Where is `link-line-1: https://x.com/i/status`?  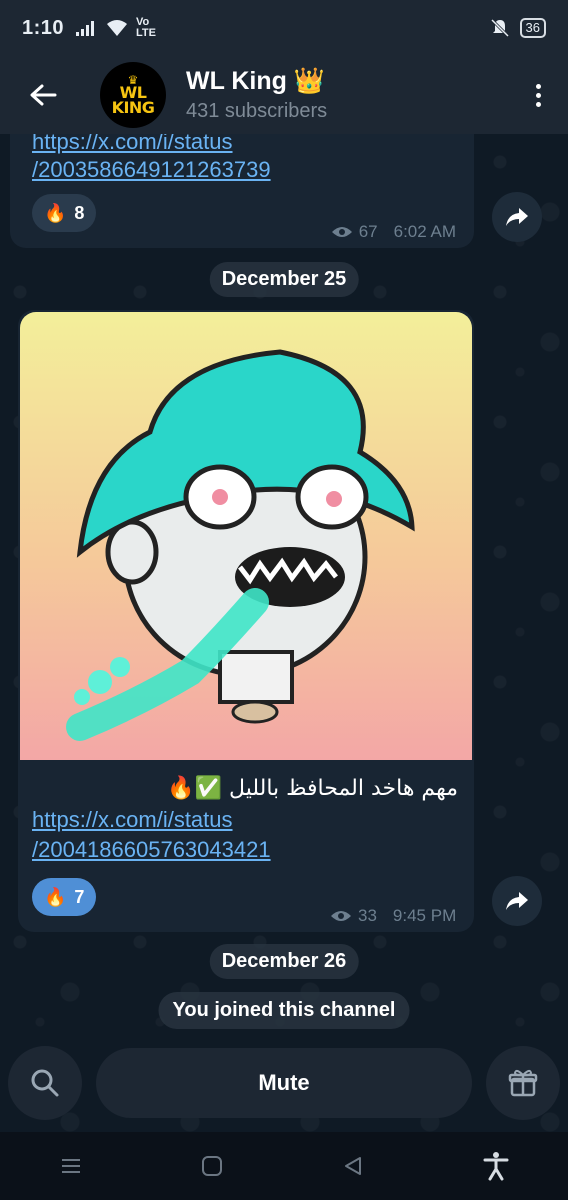
link-line-1: https://x.com/i/status is located at coordinates (132, 819).